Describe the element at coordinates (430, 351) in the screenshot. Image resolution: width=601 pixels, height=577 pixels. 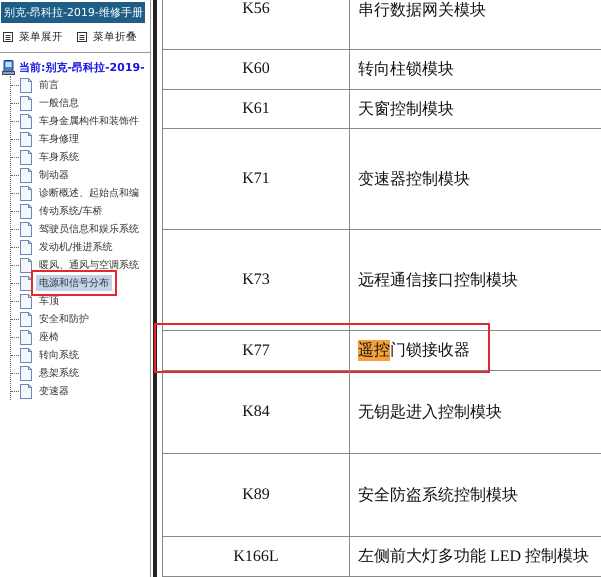
I see `cell-text: 门锁接收器` at that location.